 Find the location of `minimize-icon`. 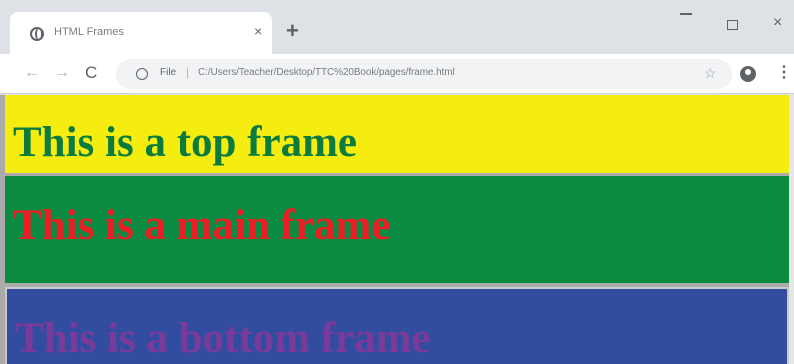

minimize-icon is located at coordinates (686, 14).